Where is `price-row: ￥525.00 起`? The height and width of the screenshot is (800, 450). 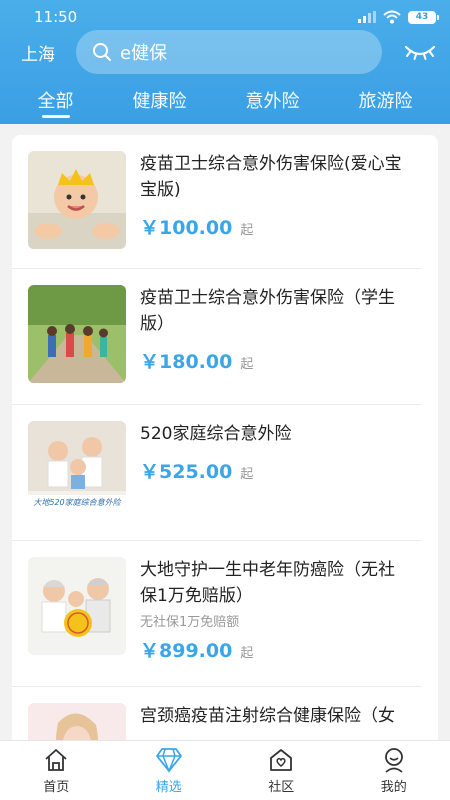 price-row: ￥525.00 起 is located at coordinates (273, 470).